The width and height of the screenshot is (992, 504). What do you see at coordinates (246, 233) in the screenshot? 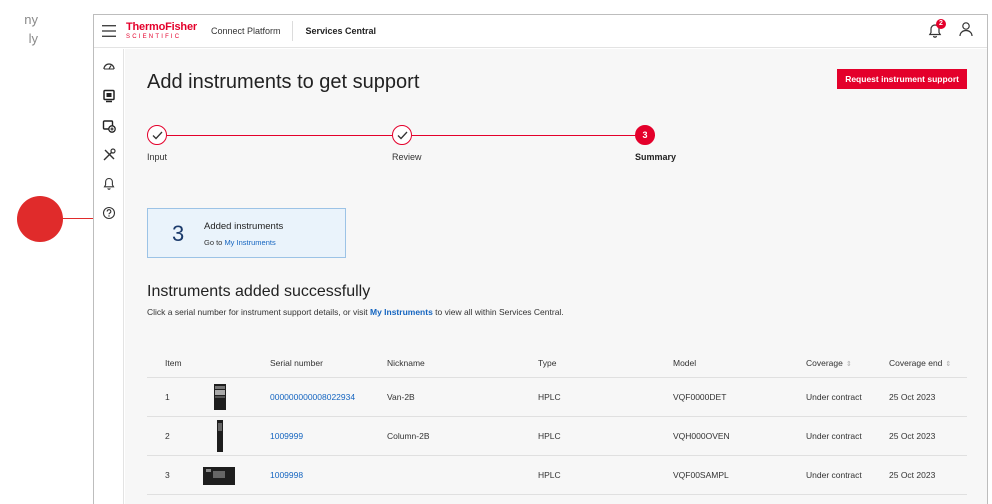
I see `added-instruments-card: 3 Added instruments Go to My Instruments` at bounding box center [246, 233].